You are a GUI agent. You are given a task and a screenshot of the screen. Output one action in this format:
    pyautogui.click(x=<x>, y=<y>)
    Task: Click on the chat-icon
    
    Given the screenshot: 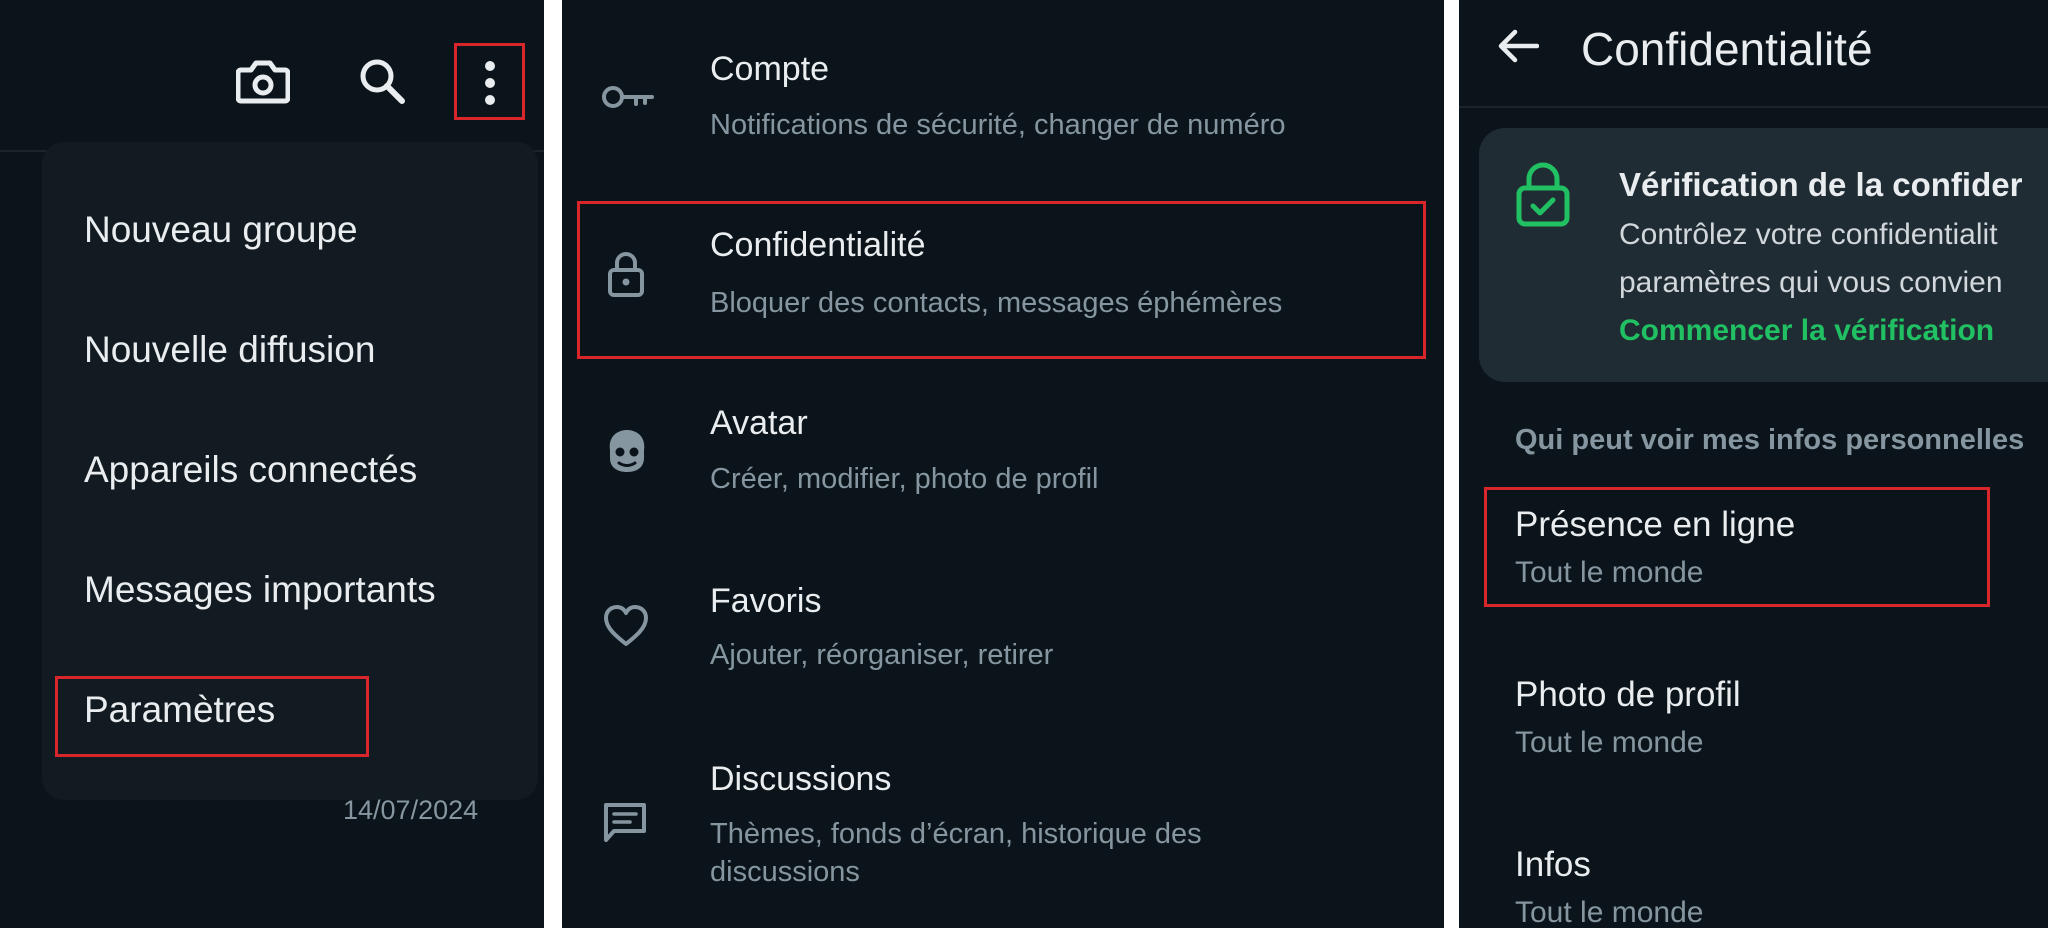 What is the action you would take?
    pyautogui.click(x=625, y=822)
    